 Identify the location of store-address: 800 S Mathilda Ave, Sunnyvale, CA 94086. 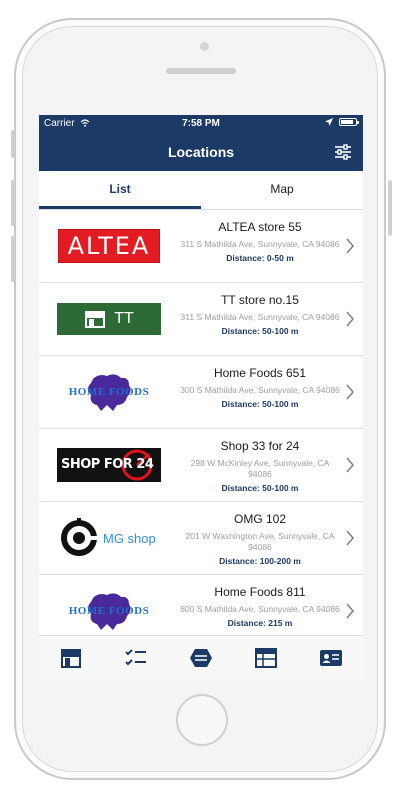
(260, 609).